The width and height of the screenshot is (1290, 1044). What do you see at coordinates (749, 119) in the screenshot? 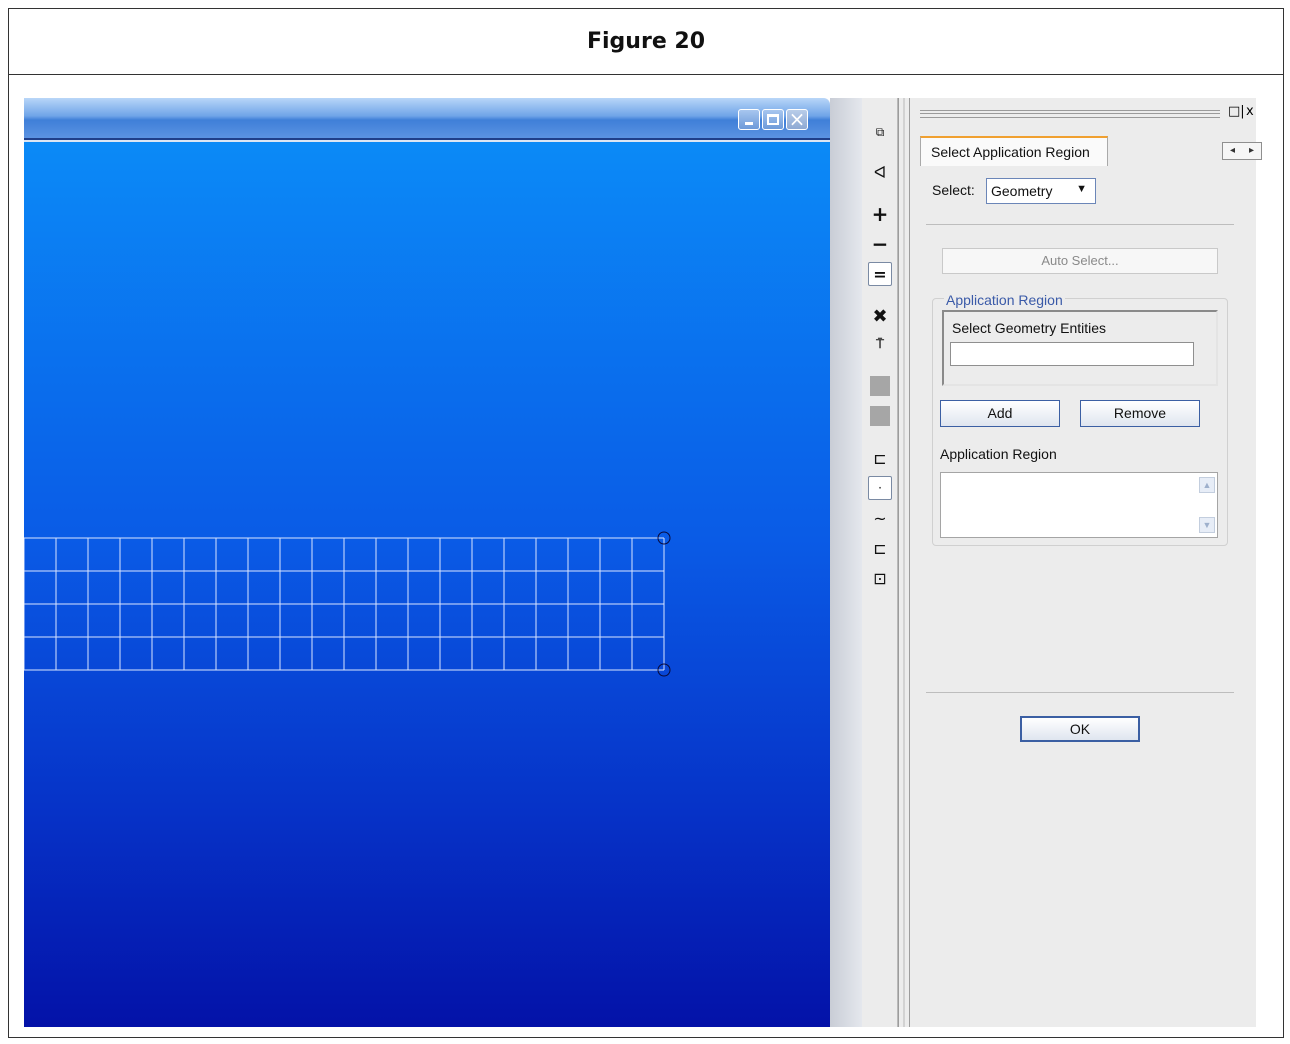
I see `minimize-button` at bounding box center [749, 119].